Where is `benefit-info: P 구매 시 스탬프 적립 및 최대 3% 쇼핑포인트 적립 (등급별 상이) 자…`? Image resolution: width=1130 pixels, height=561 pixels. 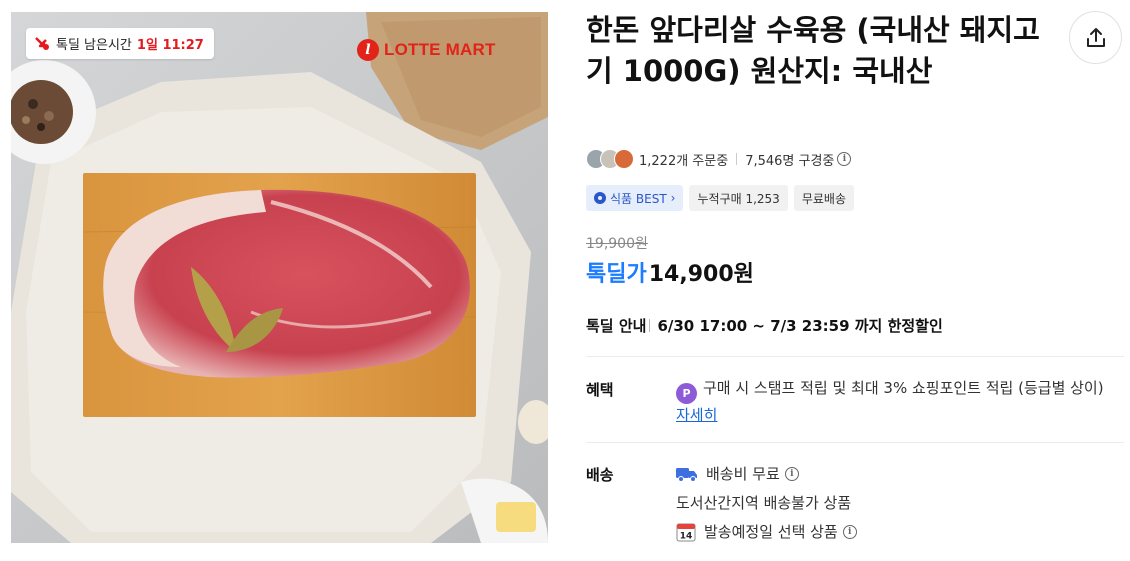
benefit-info: P 구매 시 스탬프 적립 및 최대 3% 쇼핑포인트 적립 (등급별 상이) 자… is located at coordinates (896, 402).